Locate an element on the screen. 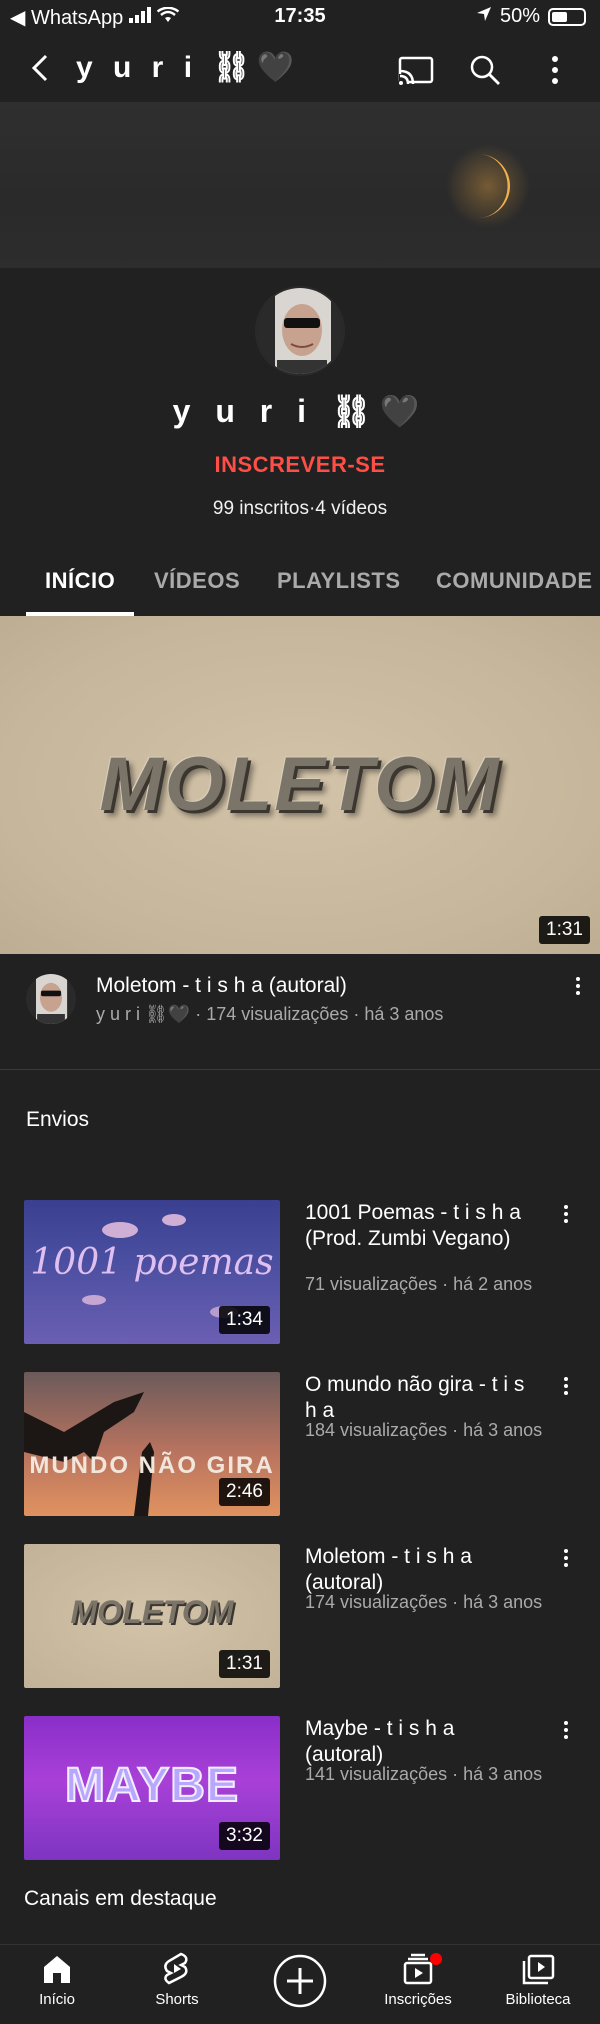 Image resolution: width=600 pixels, height=2024 pixels. nav-item-library: Biblioteca is located at coordinates (538, 1979).